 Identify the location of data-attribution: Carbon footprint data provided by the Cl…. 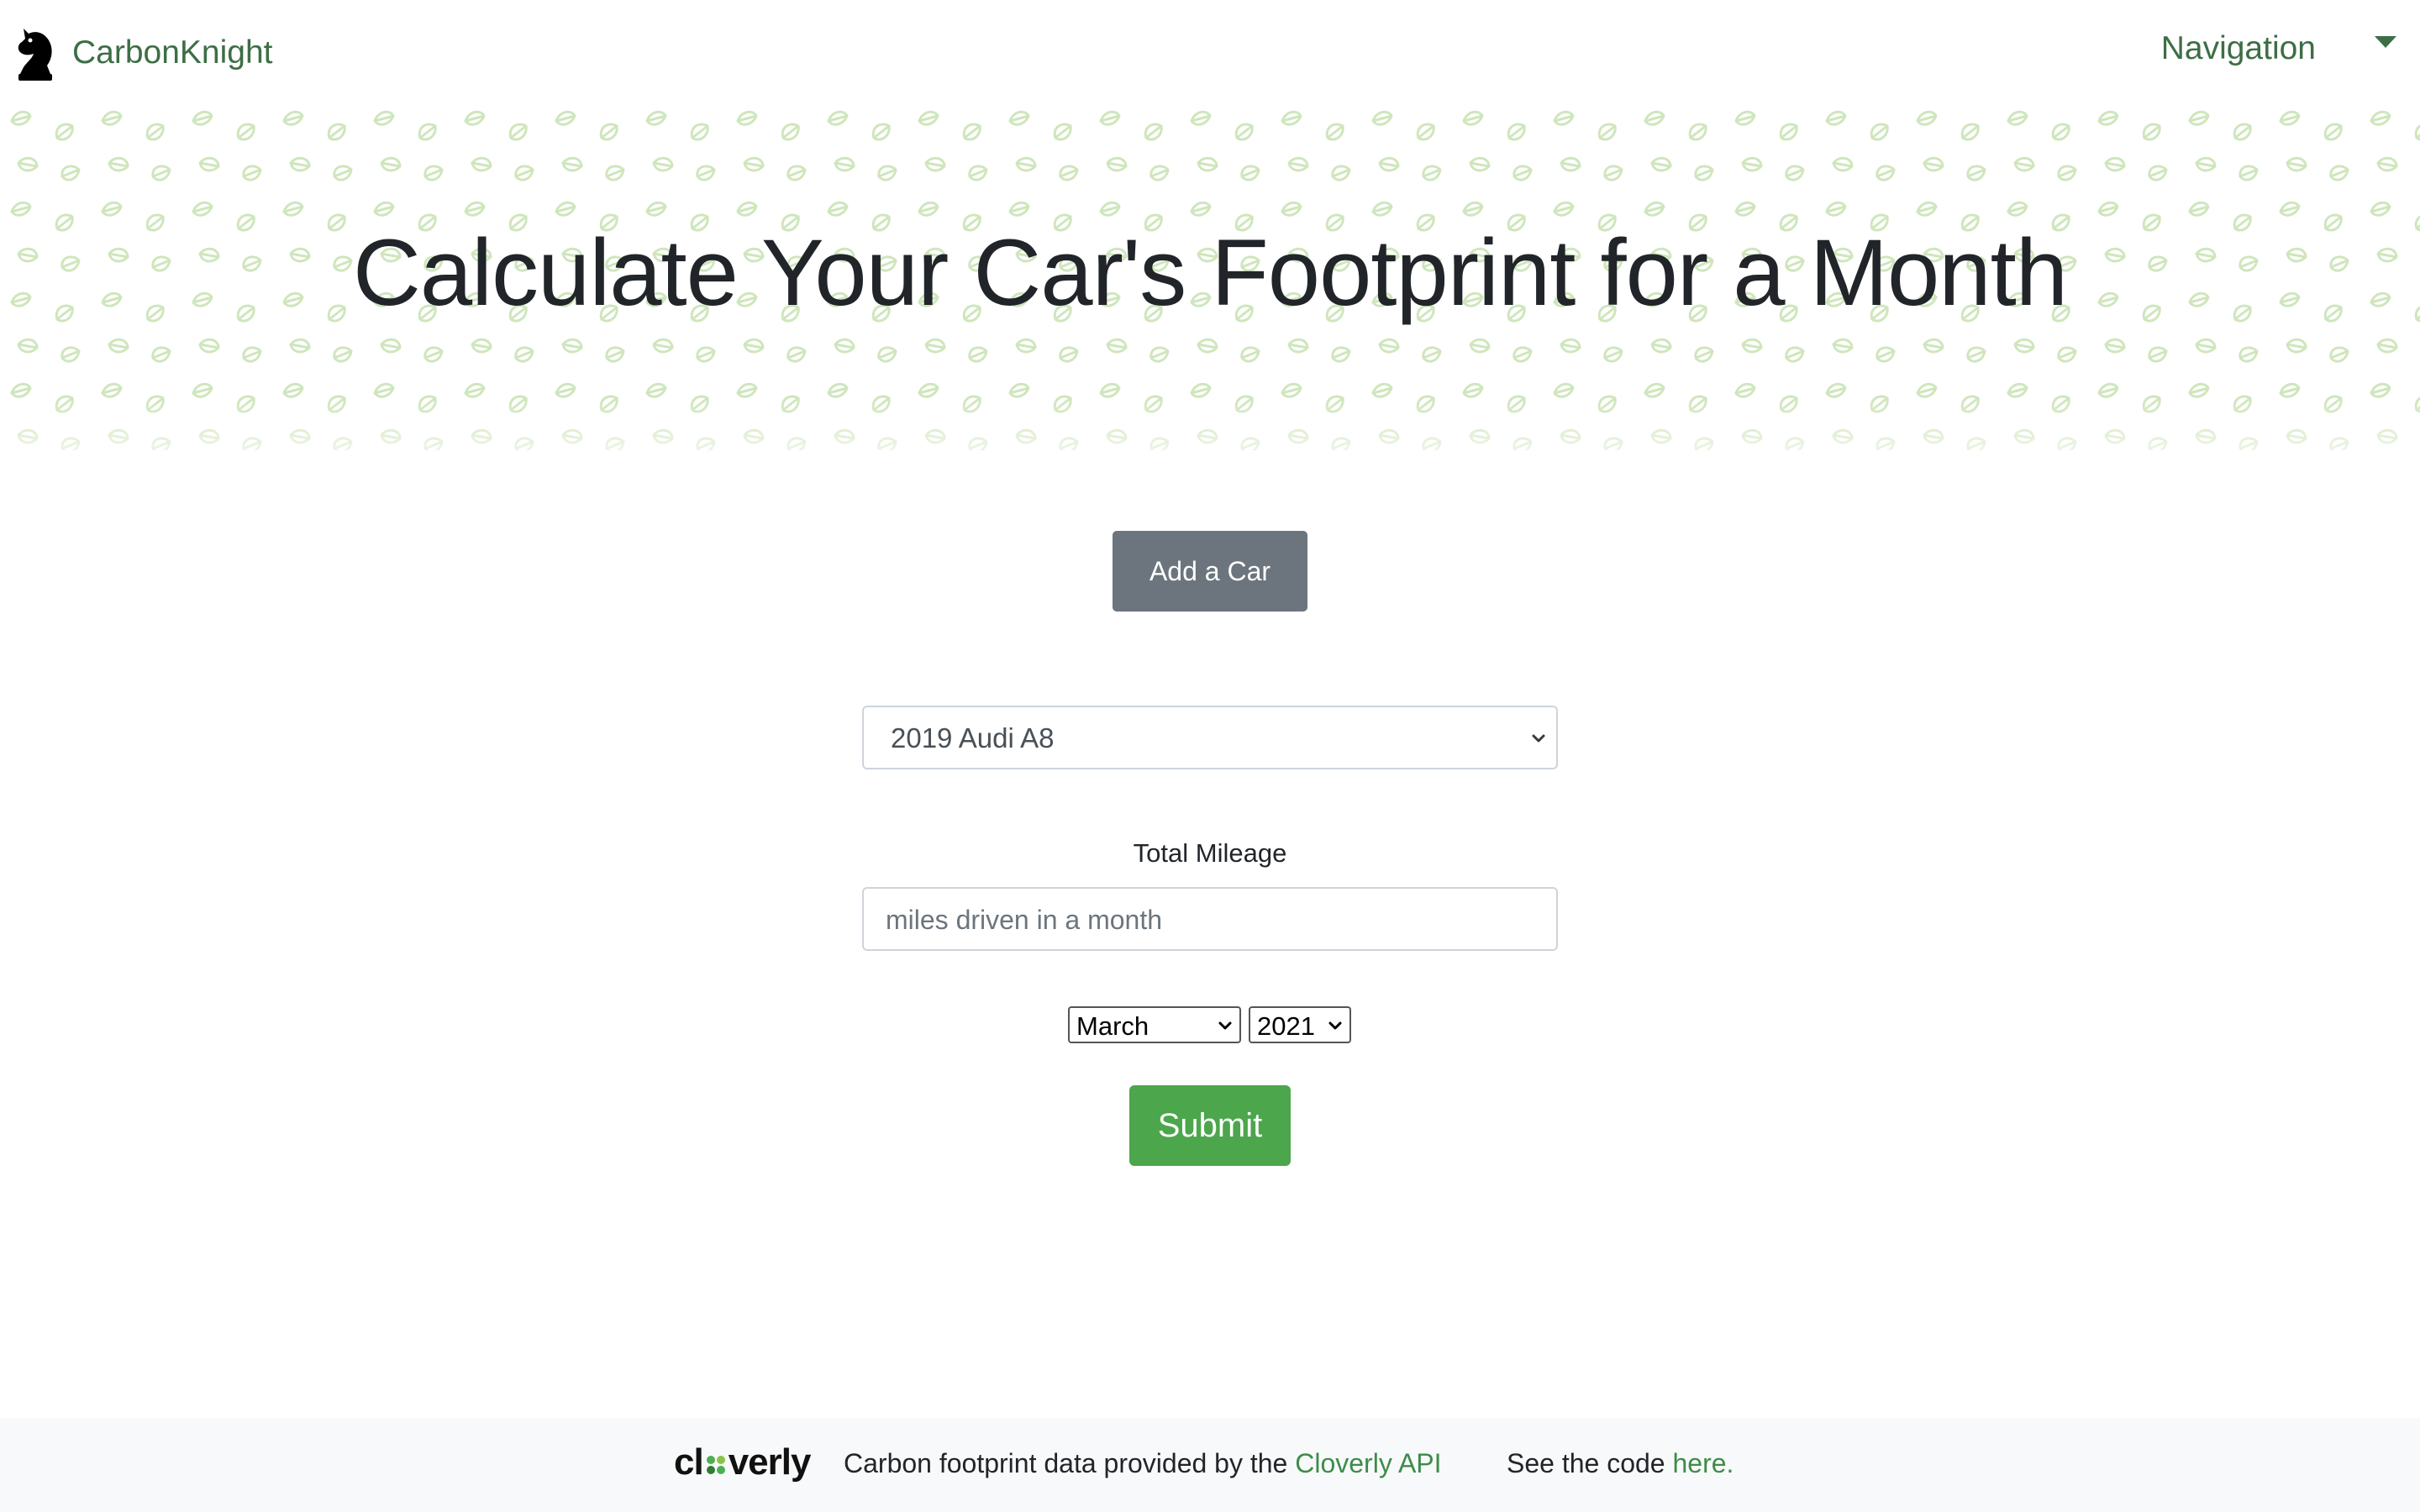
(1143, 1463).